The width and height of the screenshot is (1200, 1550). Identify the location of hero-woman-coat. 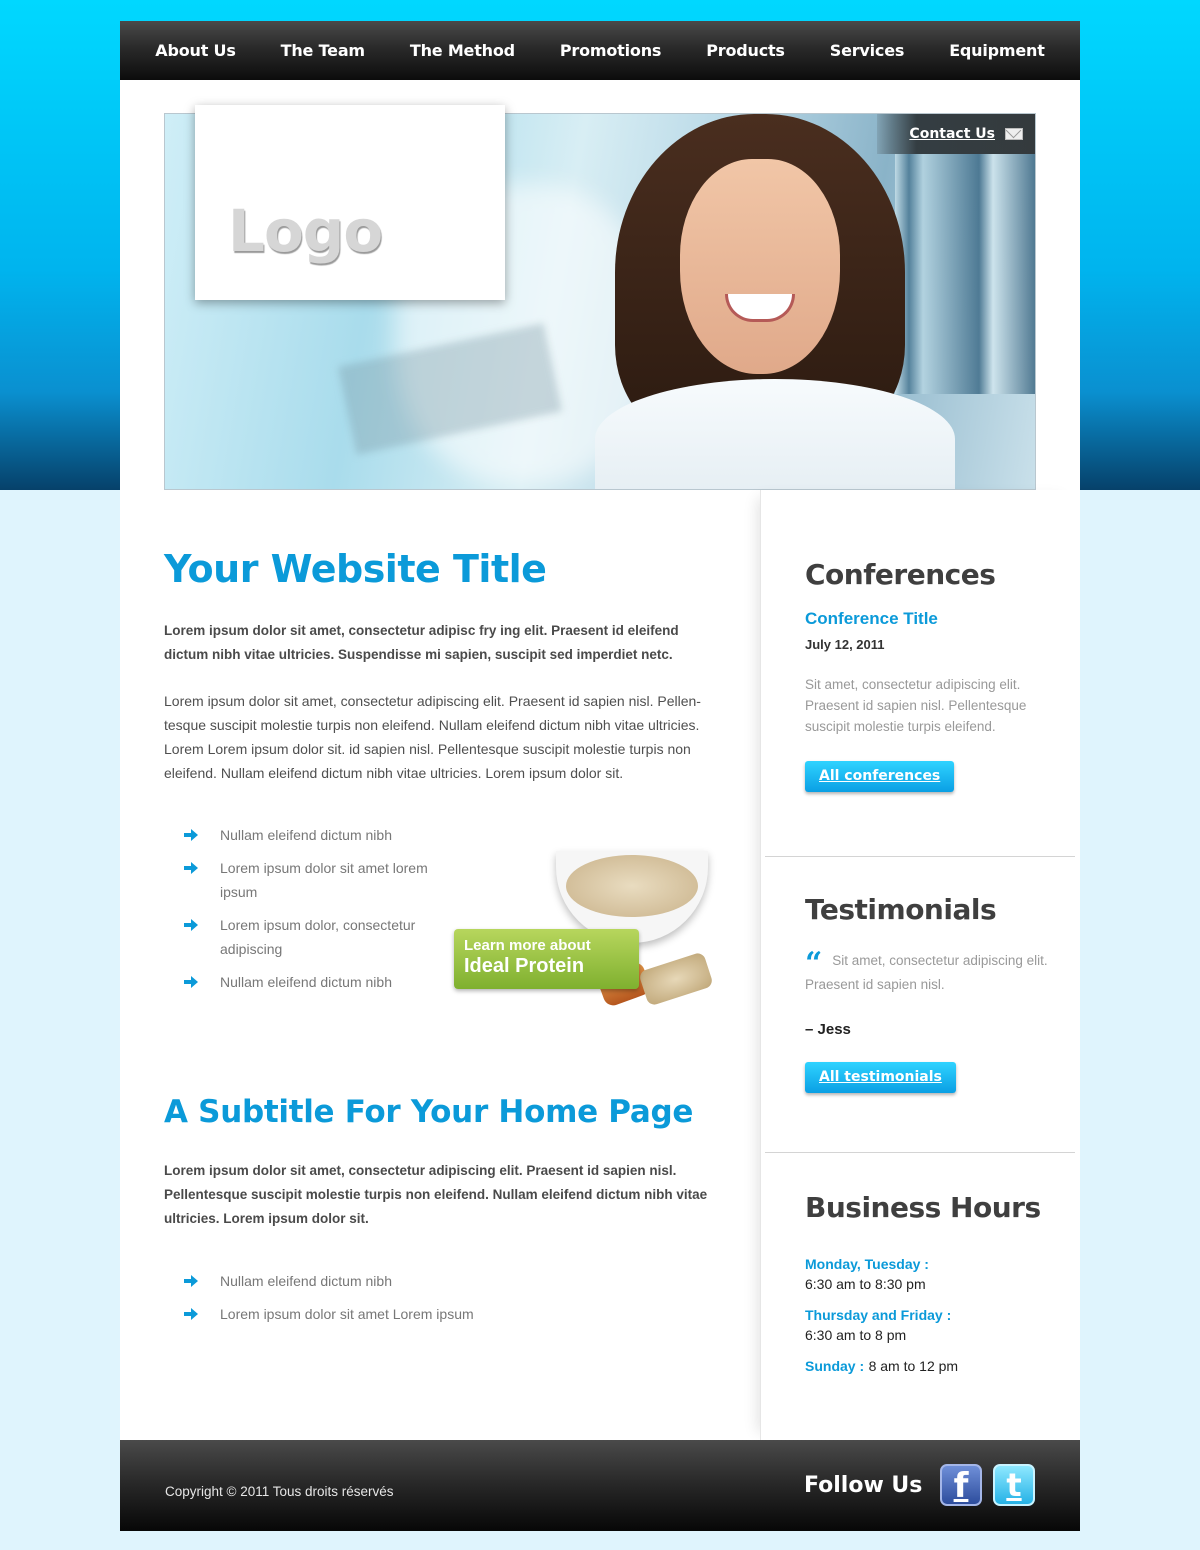
(775, 434).